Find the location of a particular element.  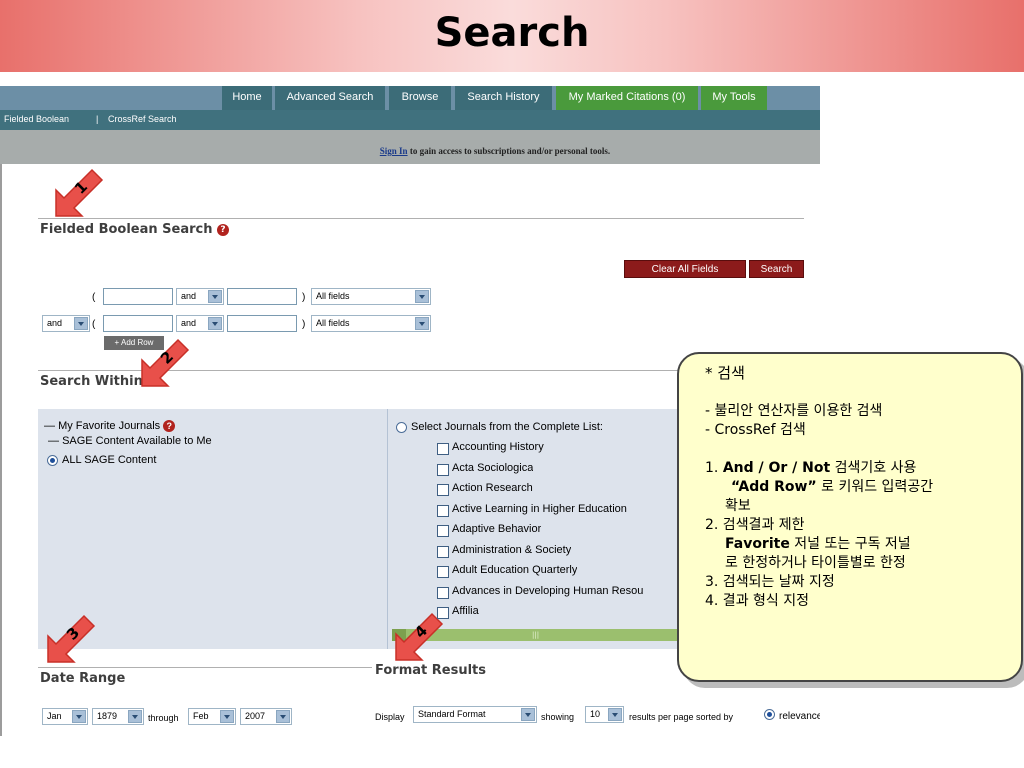

row2-operator-select: and is located at coordinates (200, 323).